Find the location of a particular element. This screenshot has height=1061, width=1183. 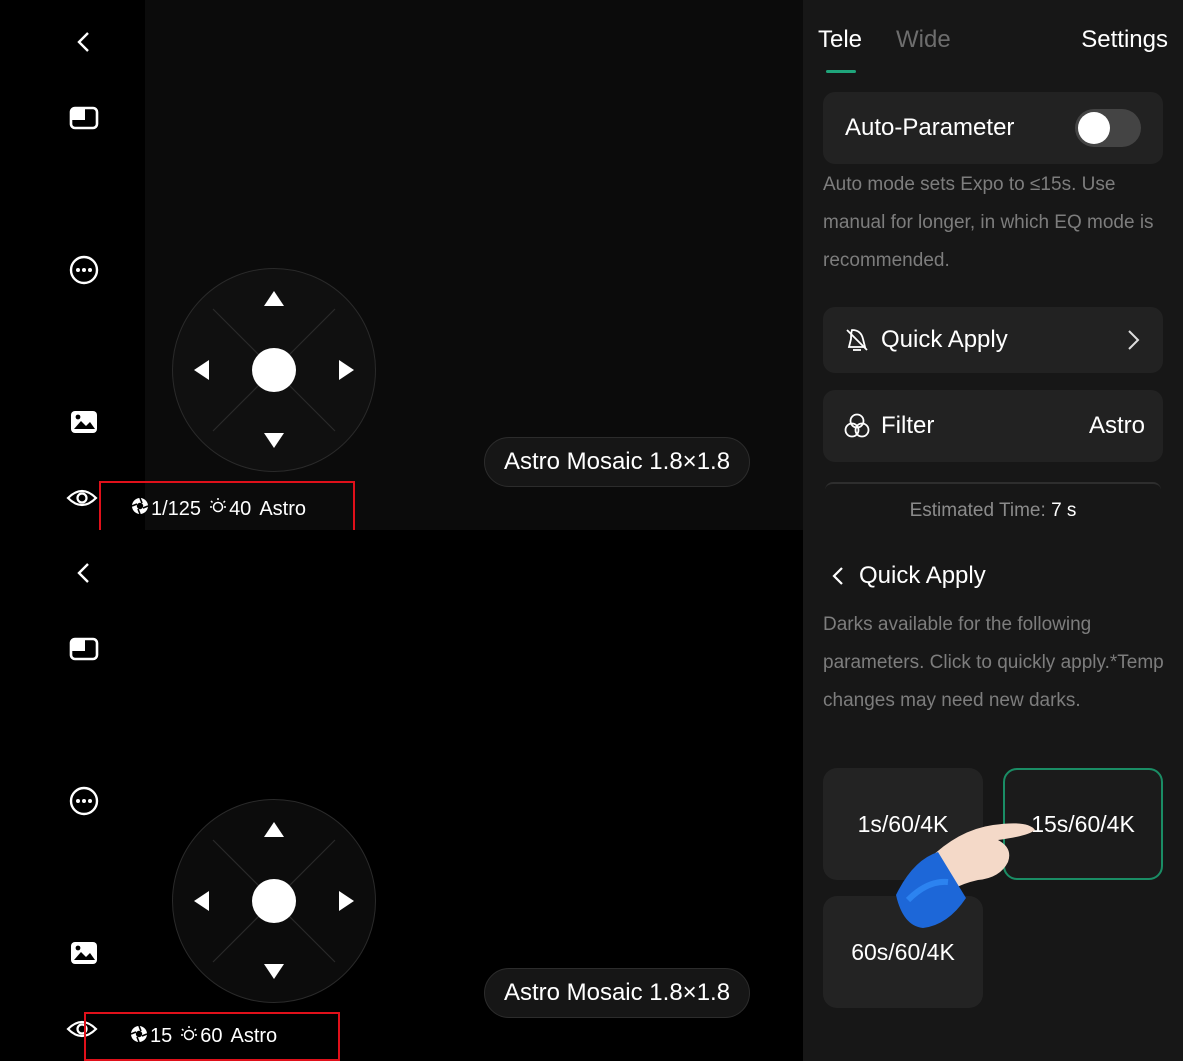

camera-tabs: Tele Wide Settings is located at coordinates (993, 49).